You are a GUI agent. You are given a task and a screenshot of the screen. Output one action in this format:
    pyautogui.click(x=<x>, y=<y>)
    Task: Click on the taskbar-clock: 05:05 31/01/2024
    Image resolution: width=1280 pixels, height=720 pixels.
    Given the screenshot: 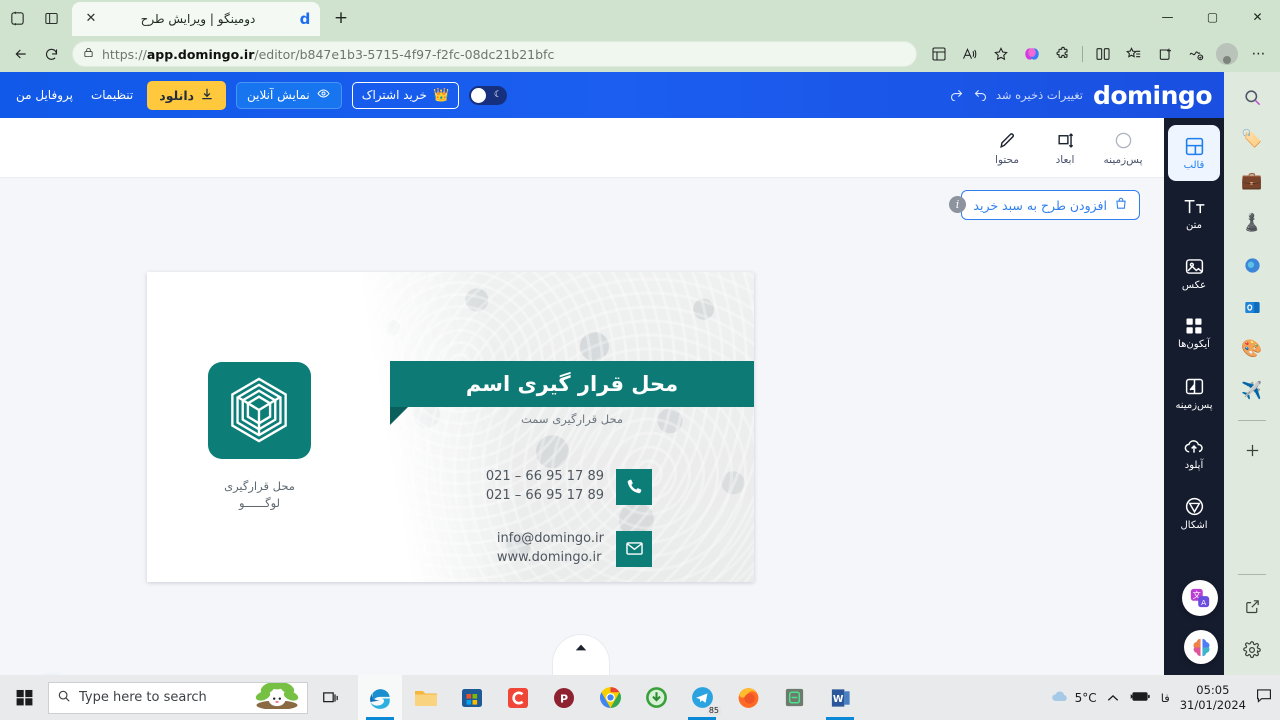 What is the action you would take?
    pyautogui.click(x=1213, y=697)
    